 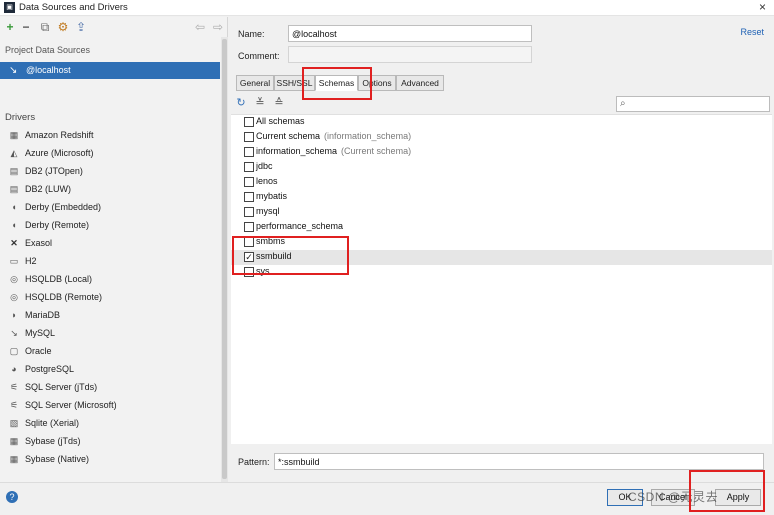 I want to click on back-icon: ⇦, so click(x=200, y=27).